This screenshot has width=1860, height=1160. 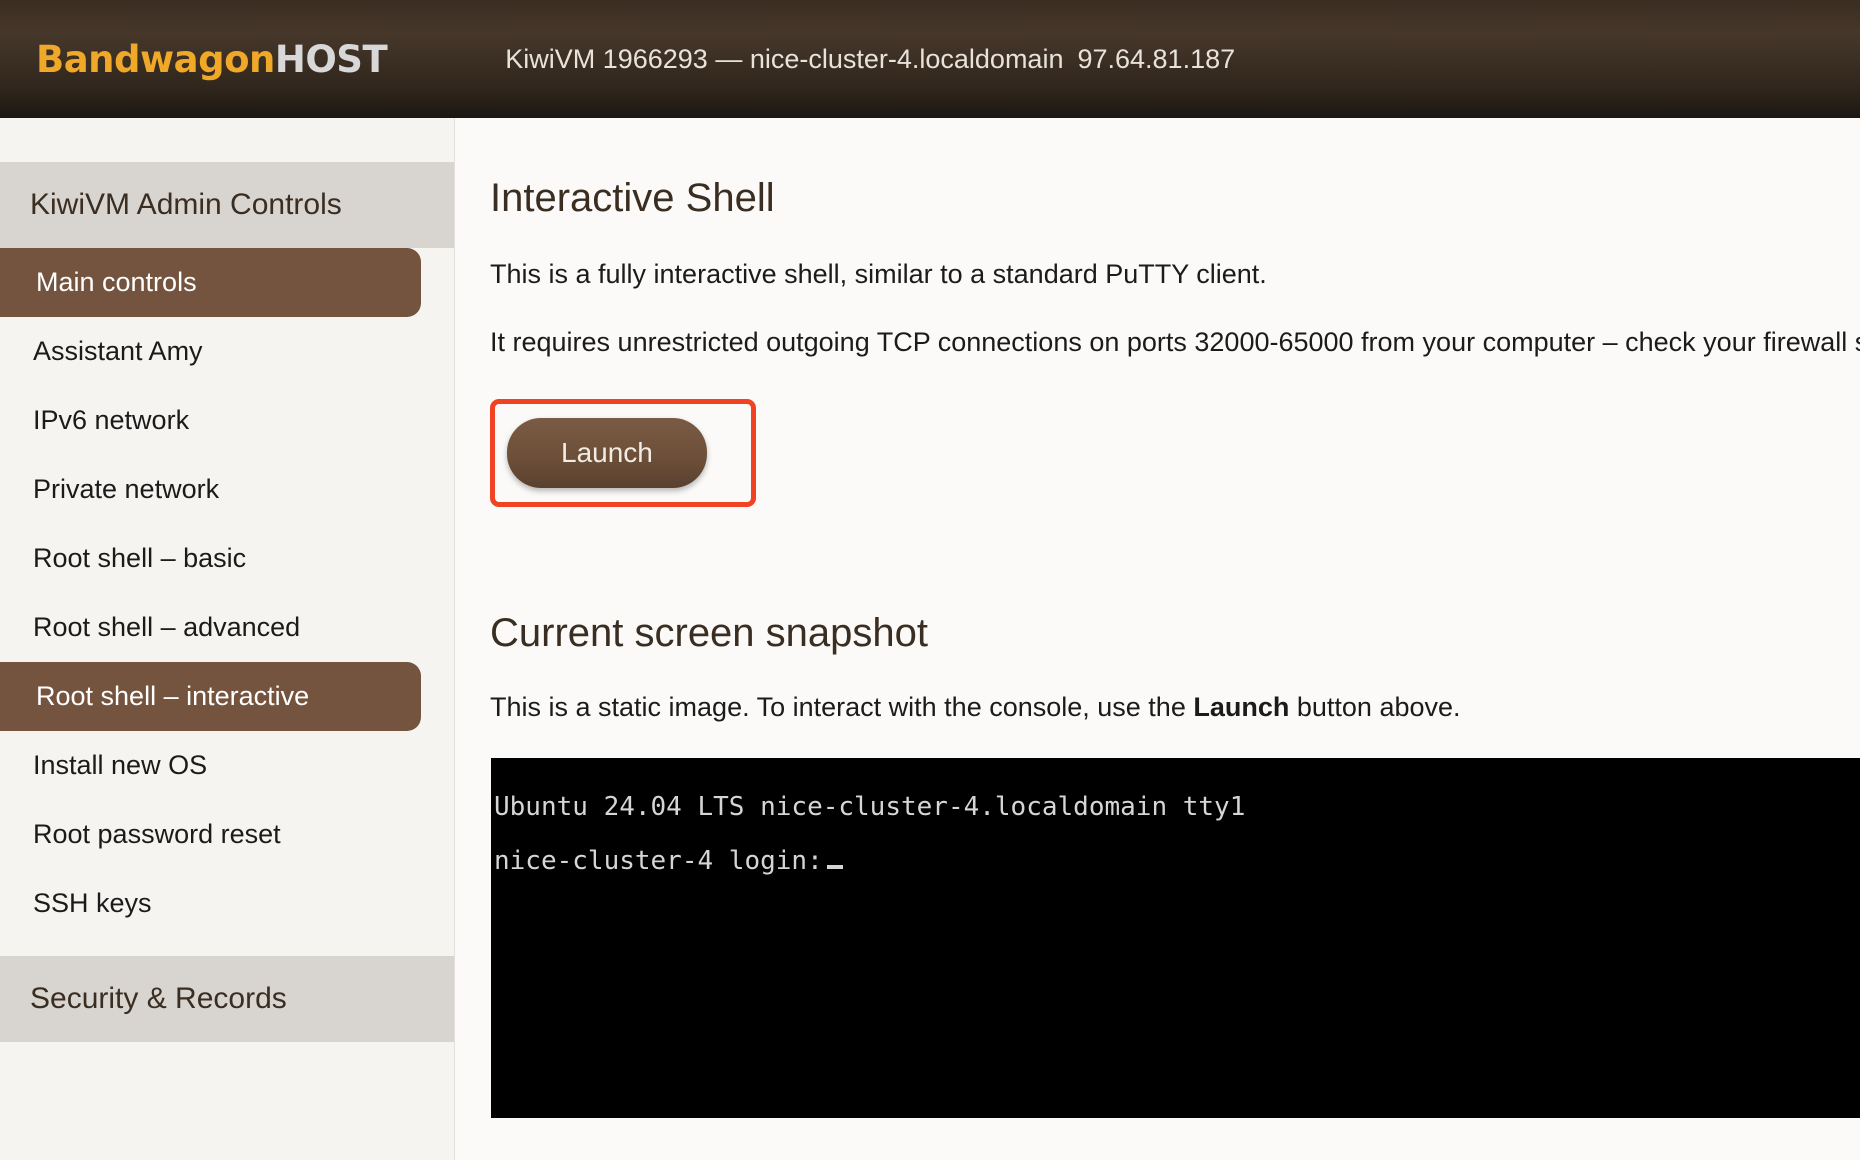 What do you see at coordinates (1241, 707) in the screenshot?
I see `snapshot-description-launch-emphasis: Launch` at bounding box center [1241, 707].